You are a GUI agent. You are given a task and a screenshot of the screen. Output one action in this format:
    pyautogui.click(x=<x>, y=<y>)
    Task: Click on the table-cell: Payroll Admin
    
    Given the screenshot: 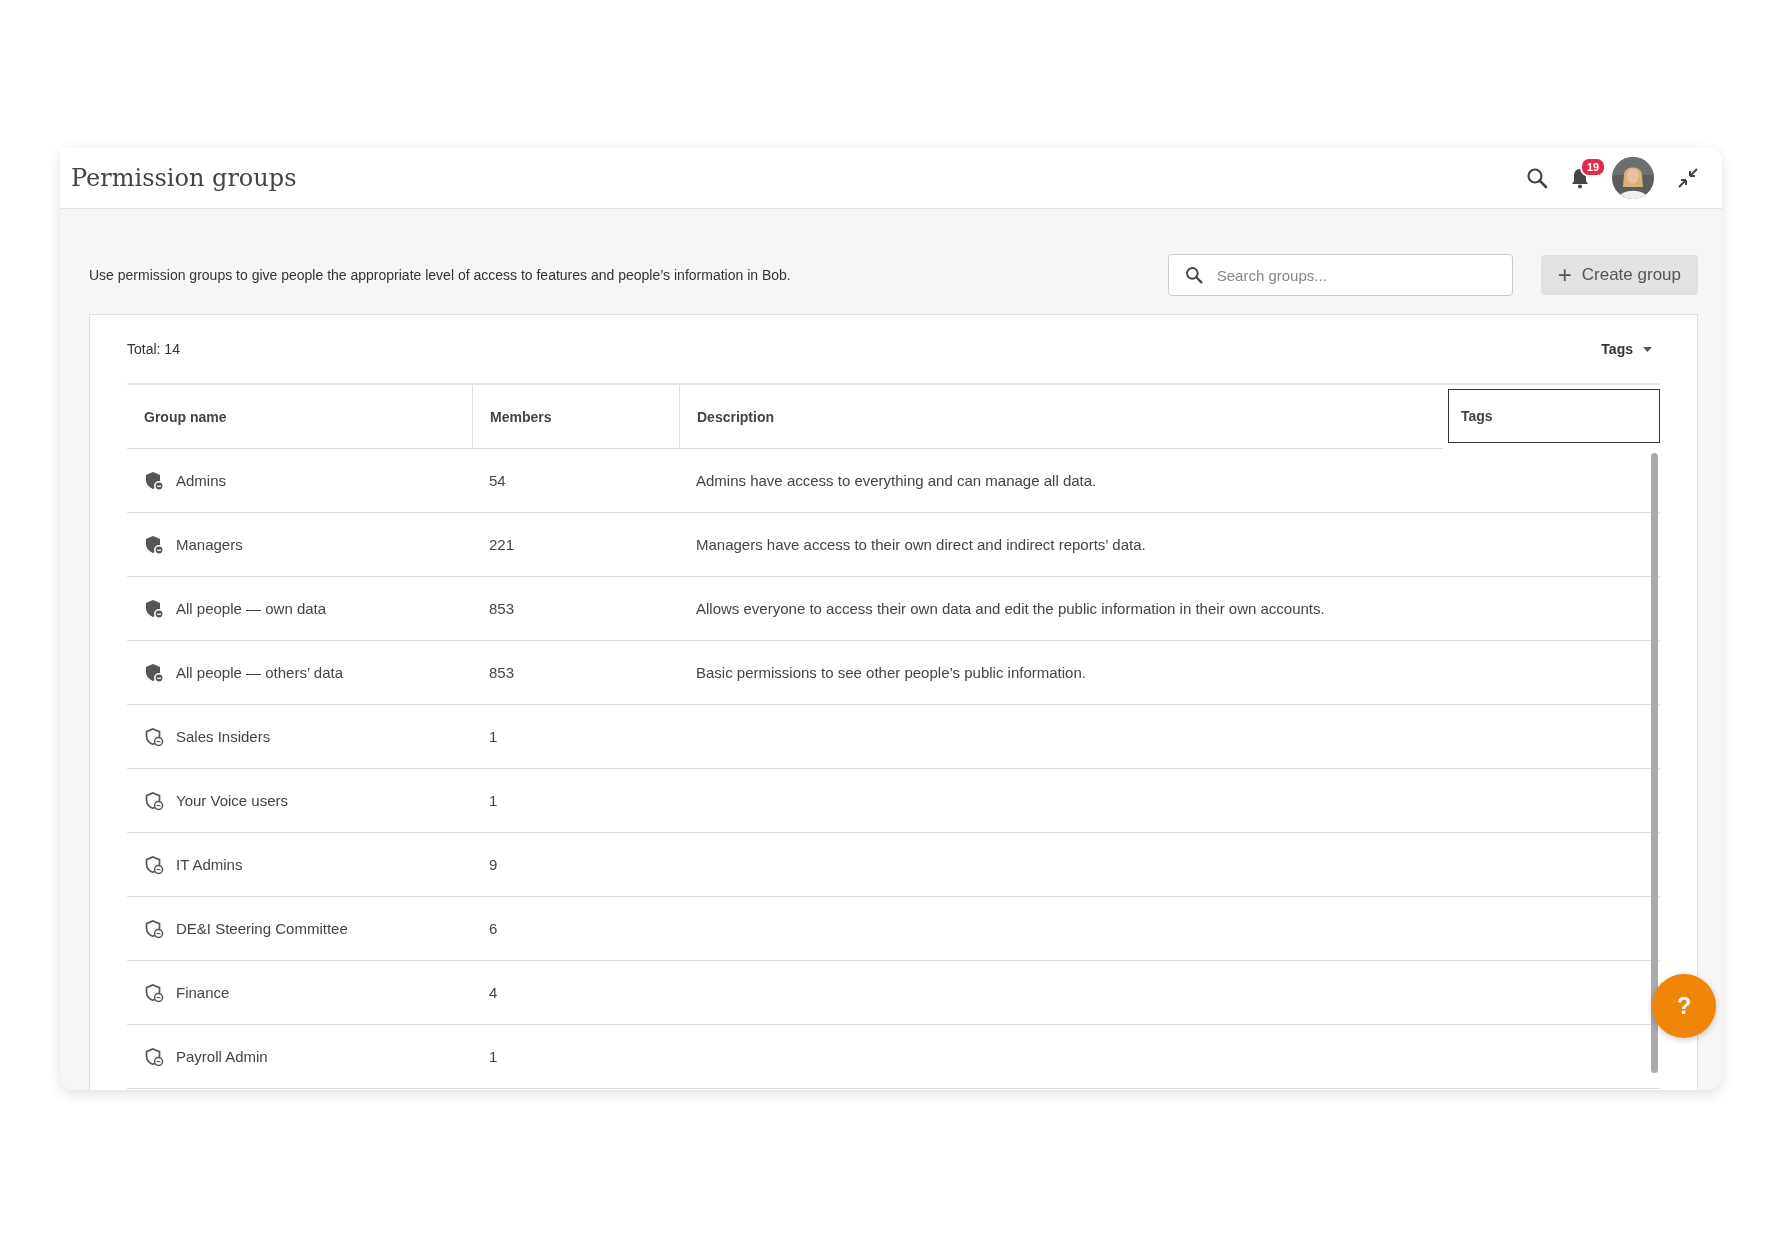 What is the action you would take?
    pyautogui.click(x=299, y=1057)
    